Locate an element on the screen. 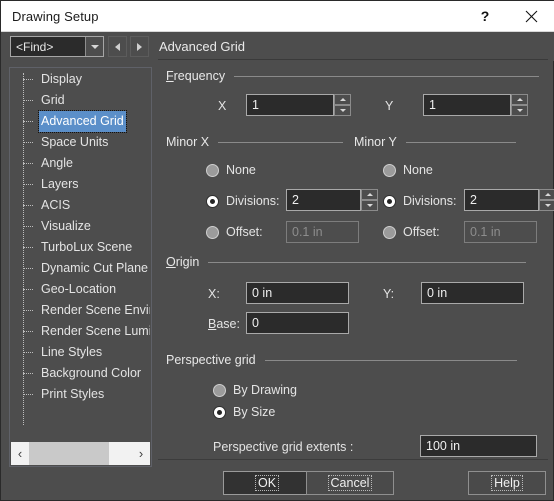 The width and height of the screenshot is (554, 501). frequency-x-label: X is located at coordinates (222, 106).